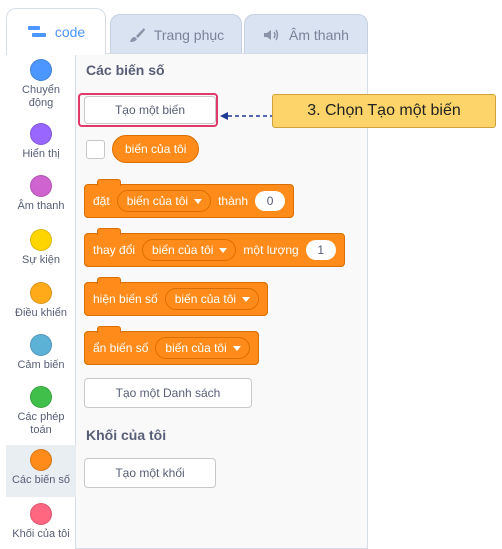  I want to click on set-block-suffix: thành, so click(233, 201).